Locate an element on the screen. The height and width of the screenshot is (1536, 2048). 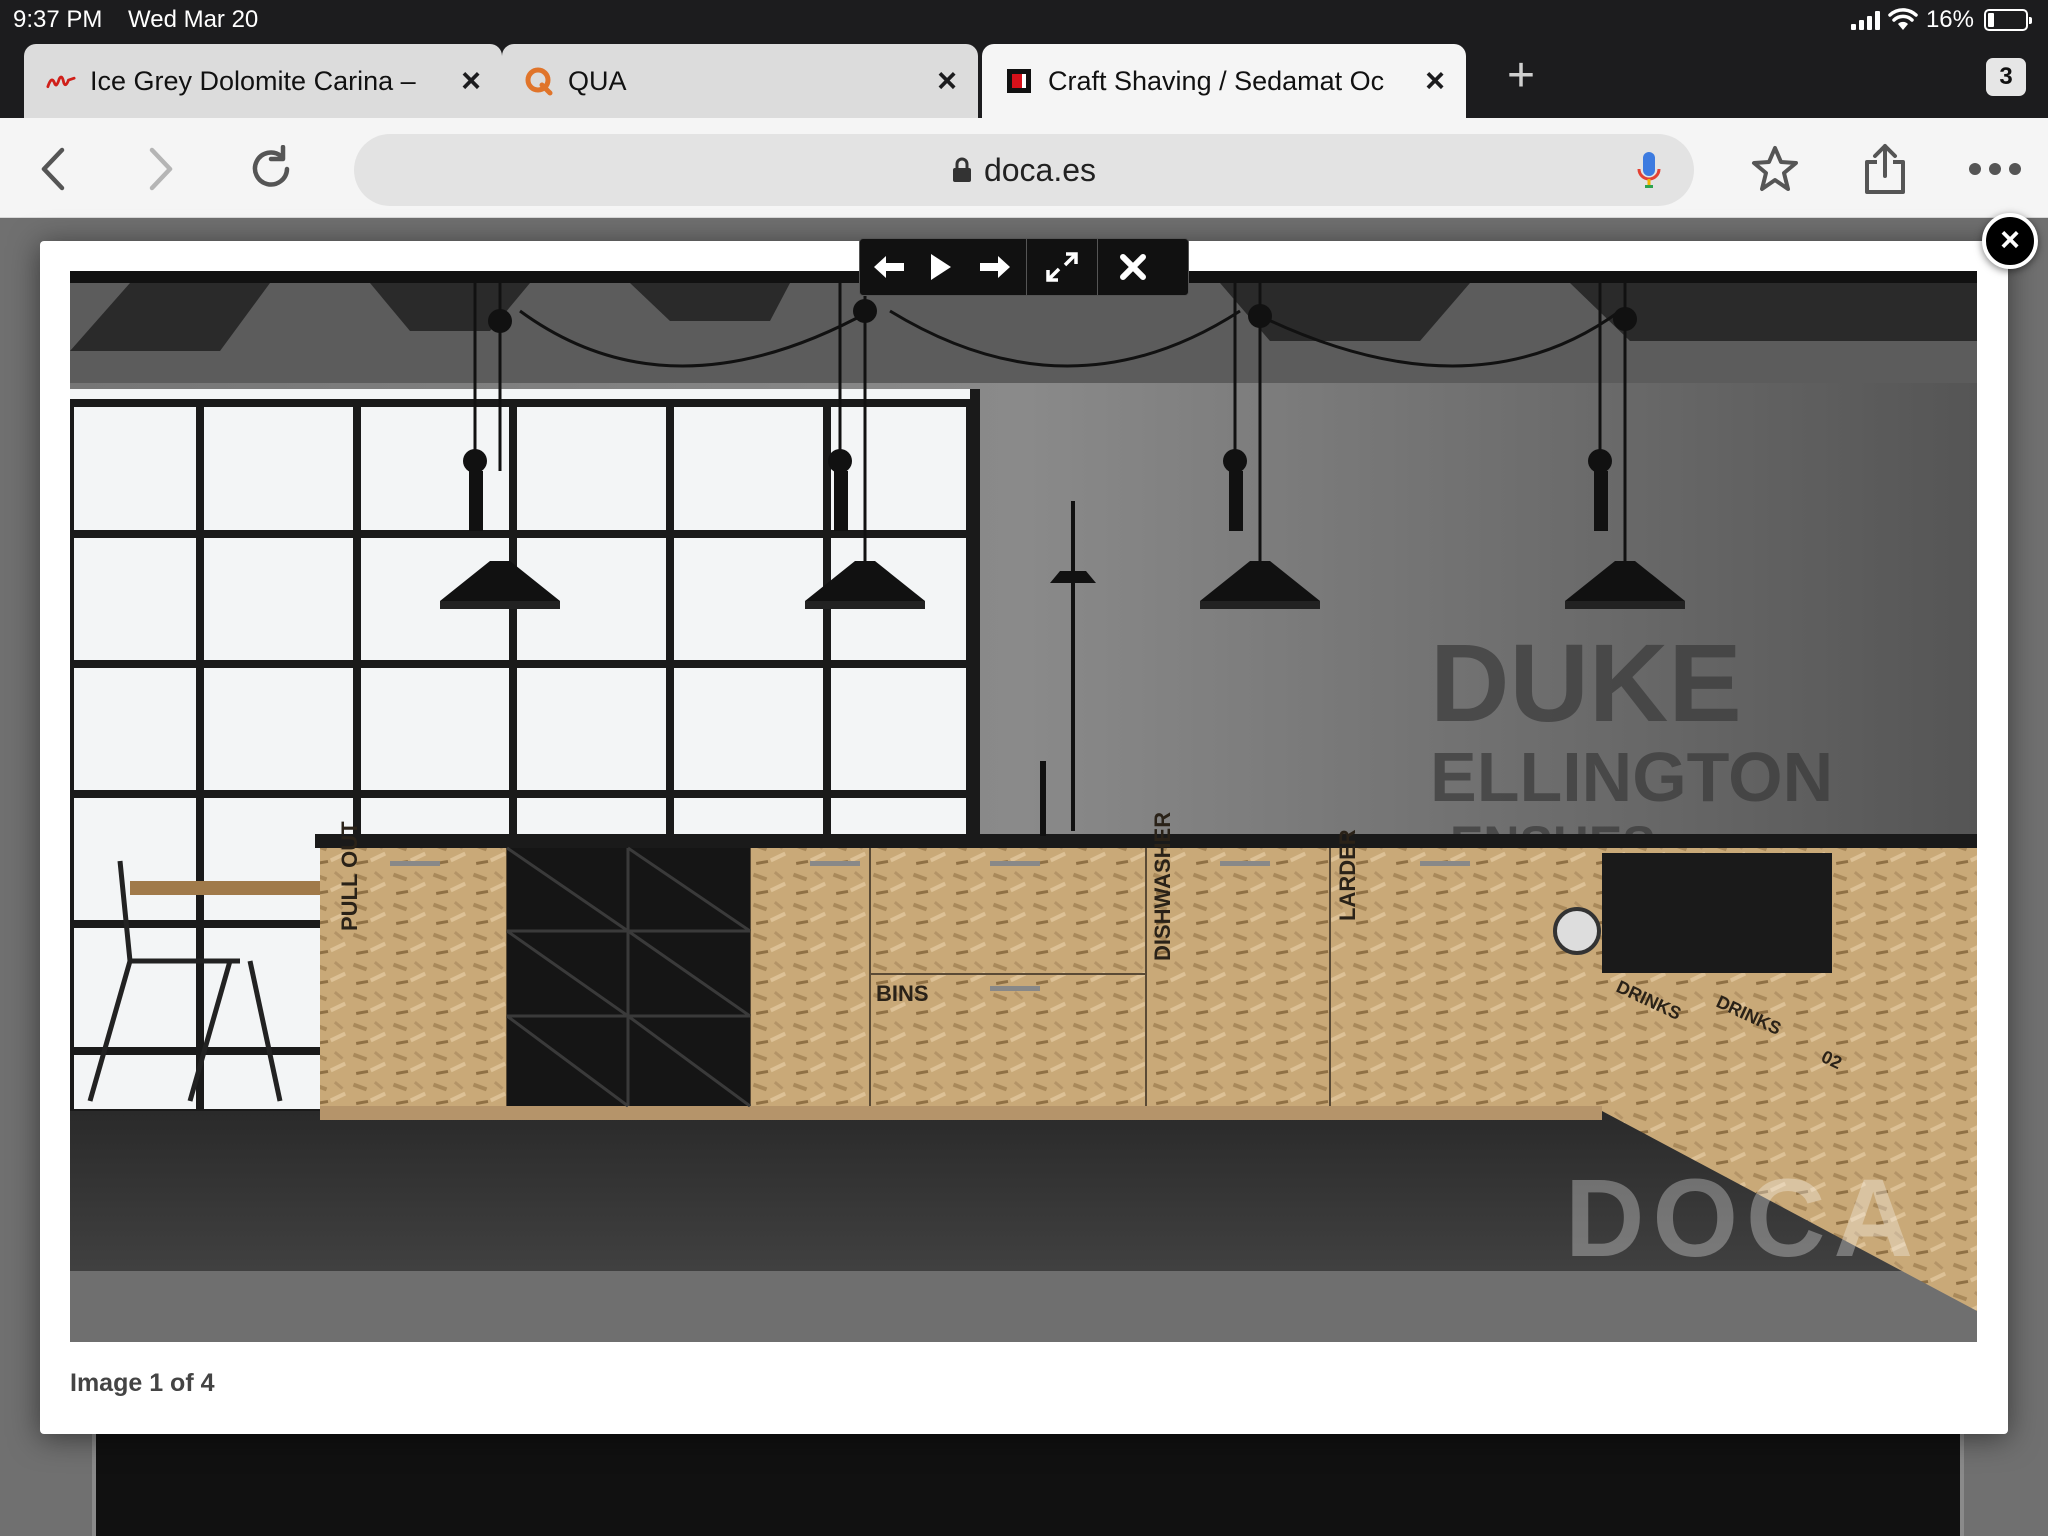
tab-ice-grey-dolomite: Ice Grey Dolomite Carina – × is located at coordinates (263, 81).